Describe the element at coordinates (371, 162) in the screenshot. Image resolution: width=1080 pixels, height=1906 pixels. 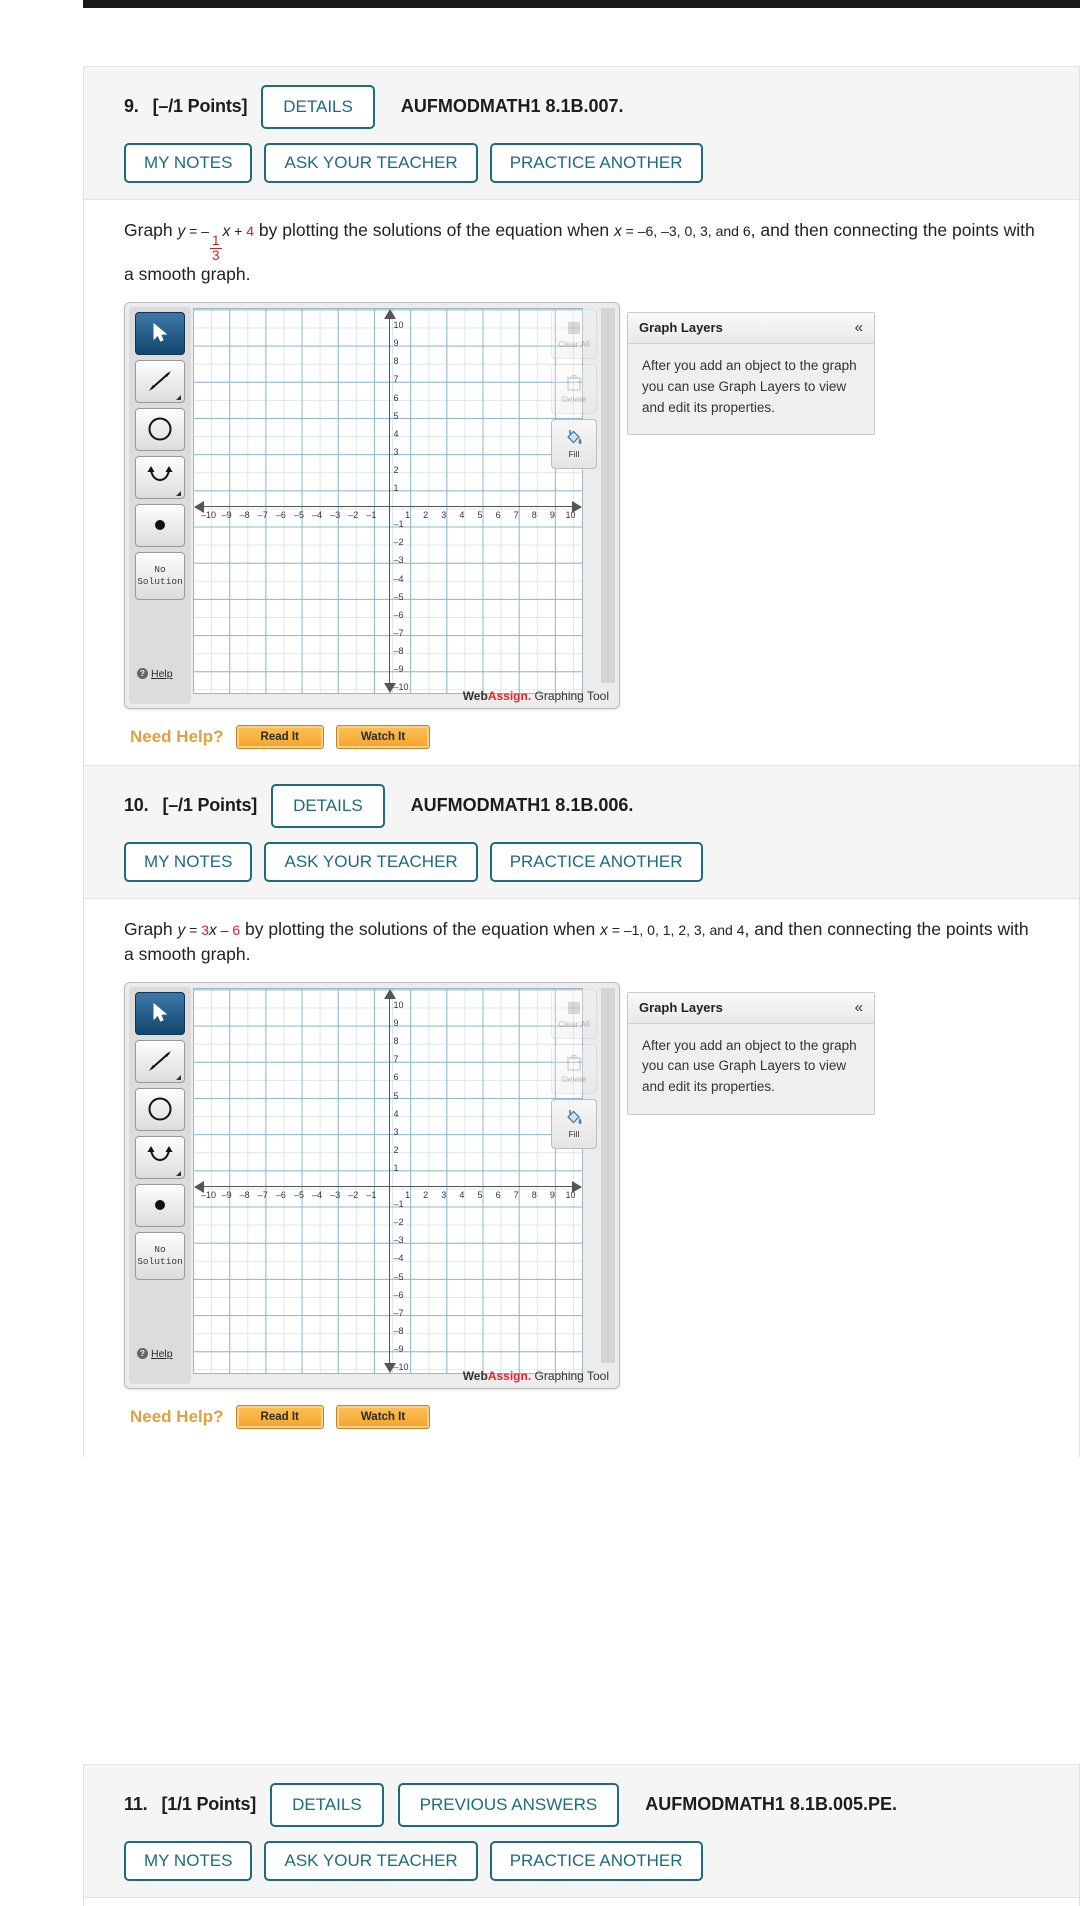
I see `ask-your-teacher-button-9: ASK YOUR TEACHER` at that location.